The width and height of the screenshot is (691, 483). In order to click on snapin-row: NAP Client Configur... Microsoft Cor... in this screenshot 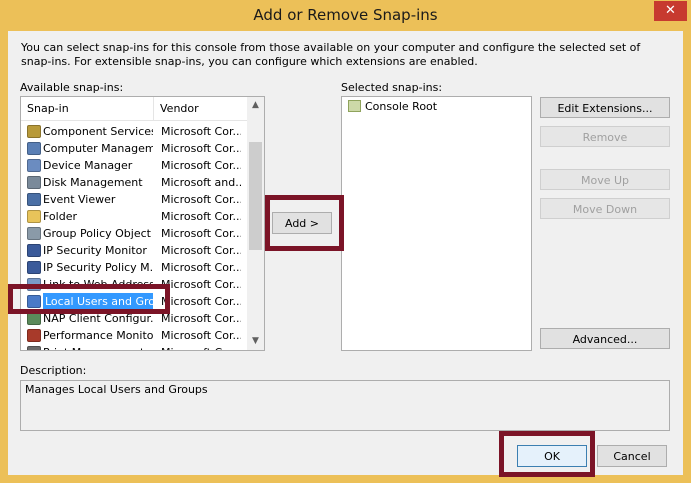, I will do `click(141, 318)`.